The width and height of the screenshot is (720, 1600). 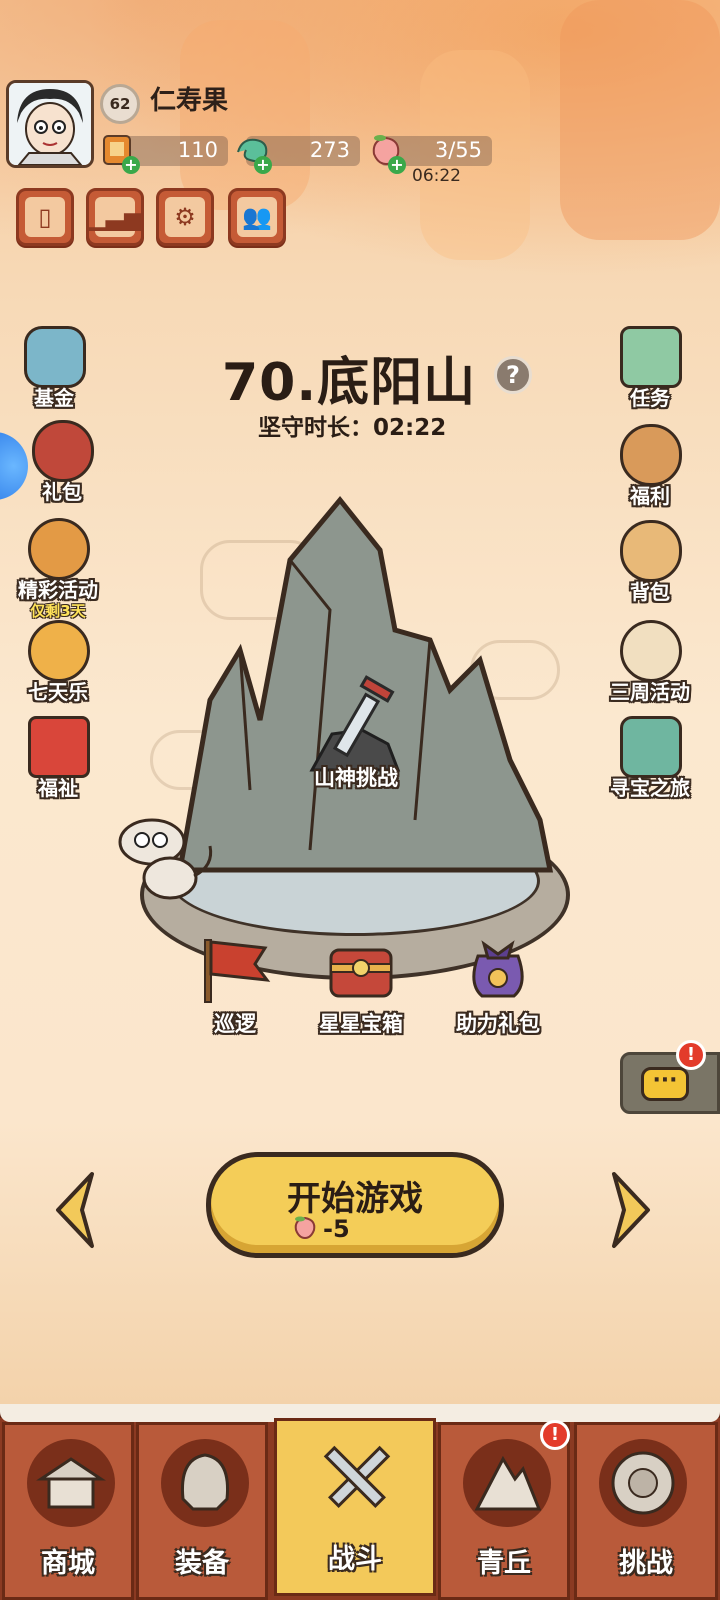 I want to click on boss-challenge-node: 山神挑战, so click(x=356, y=777).